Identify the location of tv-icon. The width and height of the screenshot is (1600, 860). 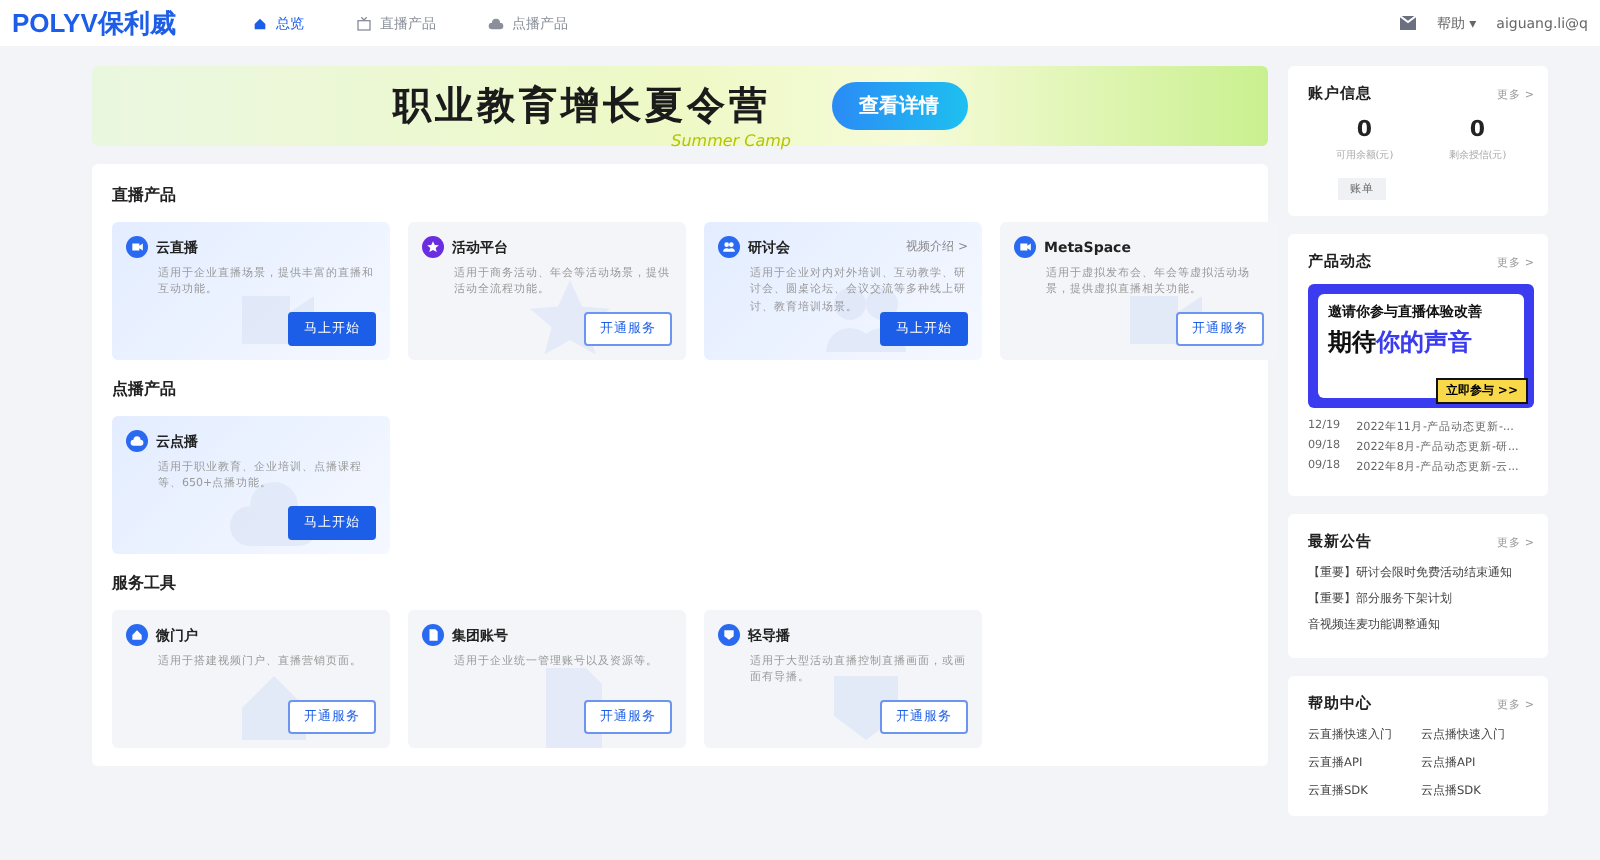
(363, 23).